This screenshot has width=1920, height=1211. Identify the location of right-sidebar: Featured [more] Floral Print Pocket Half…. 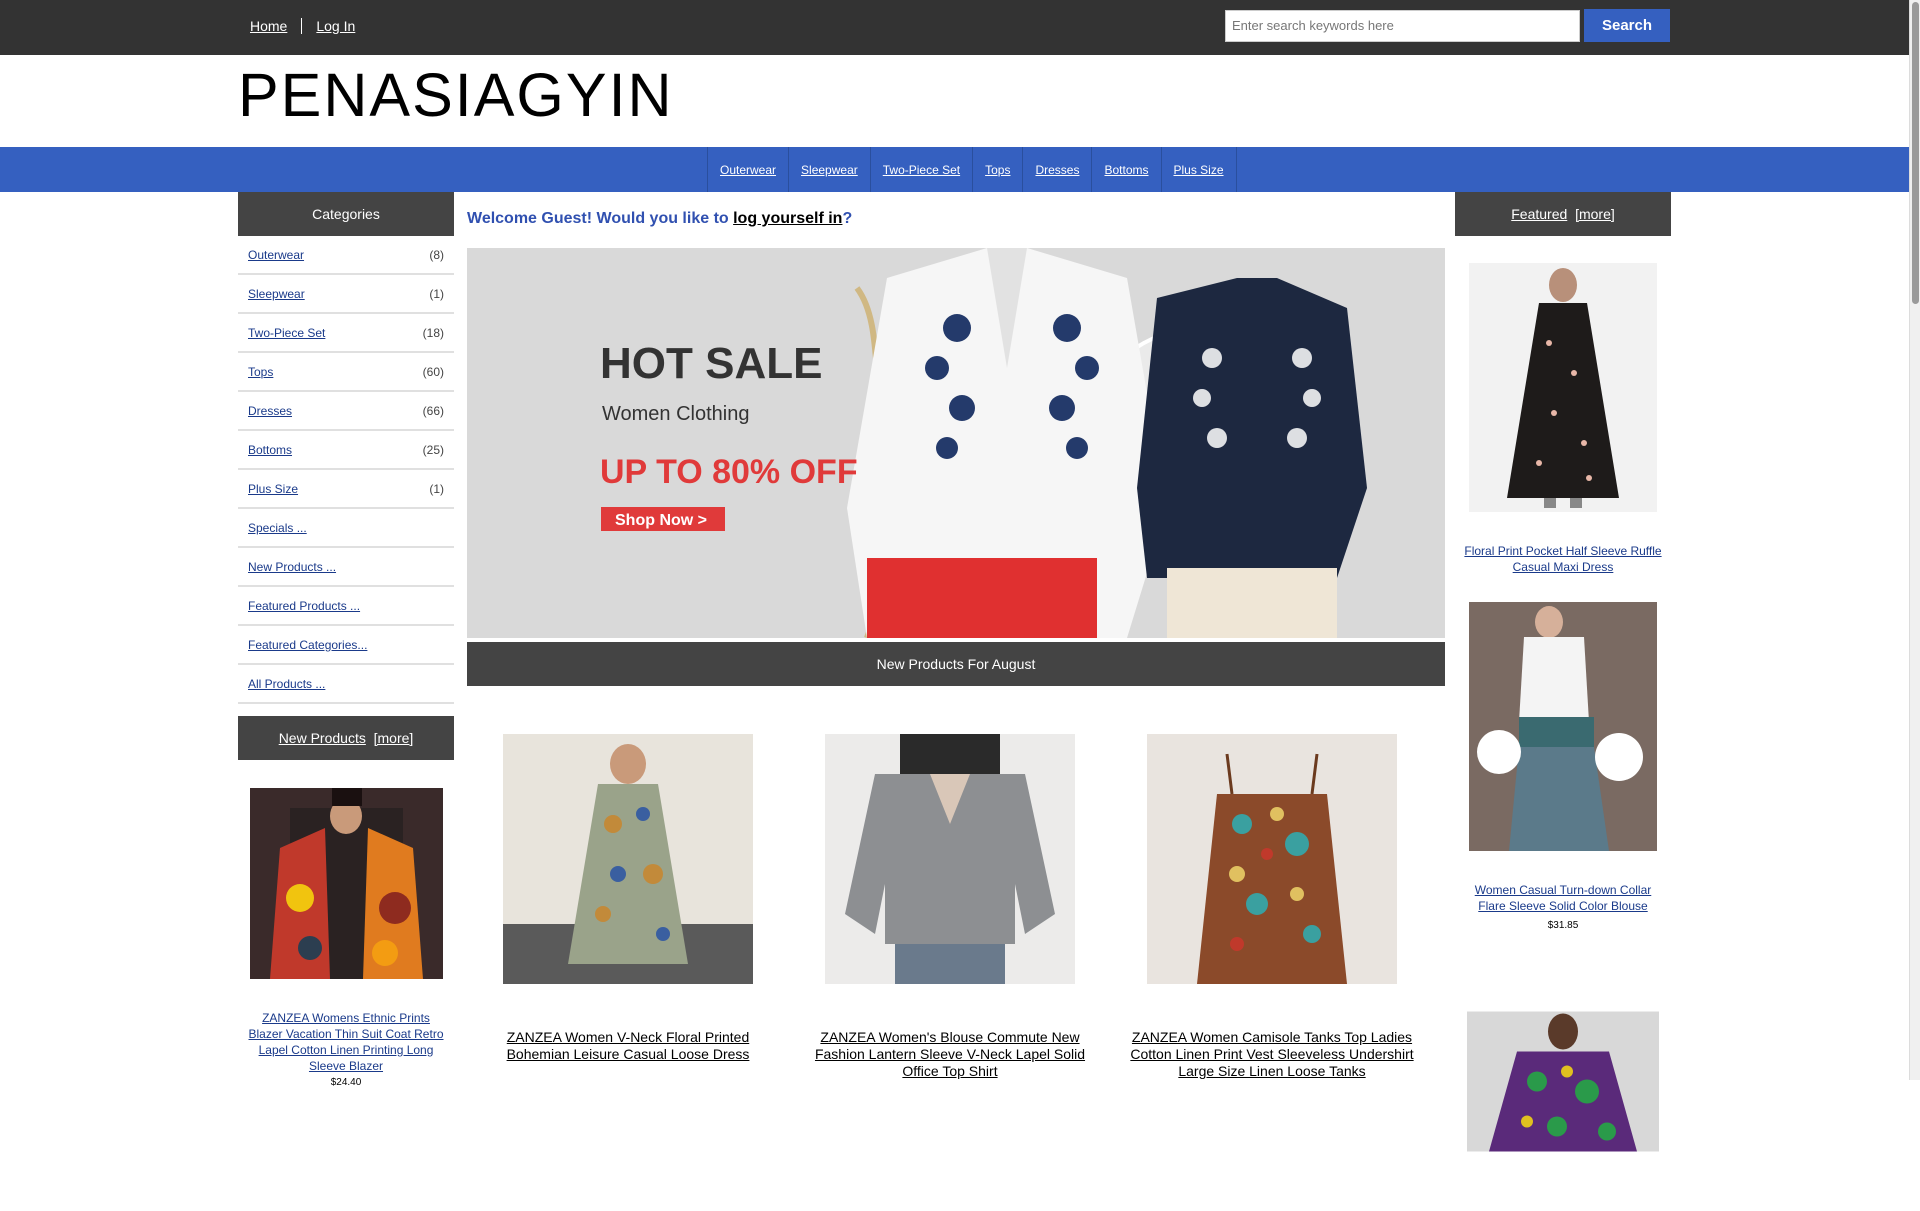
(1563, 701).